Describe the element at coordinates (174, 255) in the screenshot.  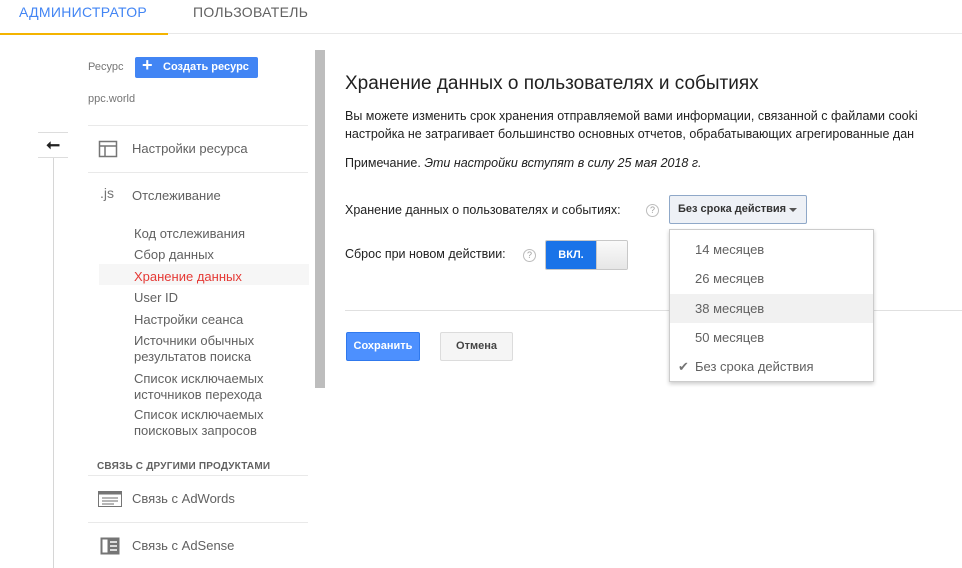
I see `sub-item-data-collection: Сбор данных` at that location.